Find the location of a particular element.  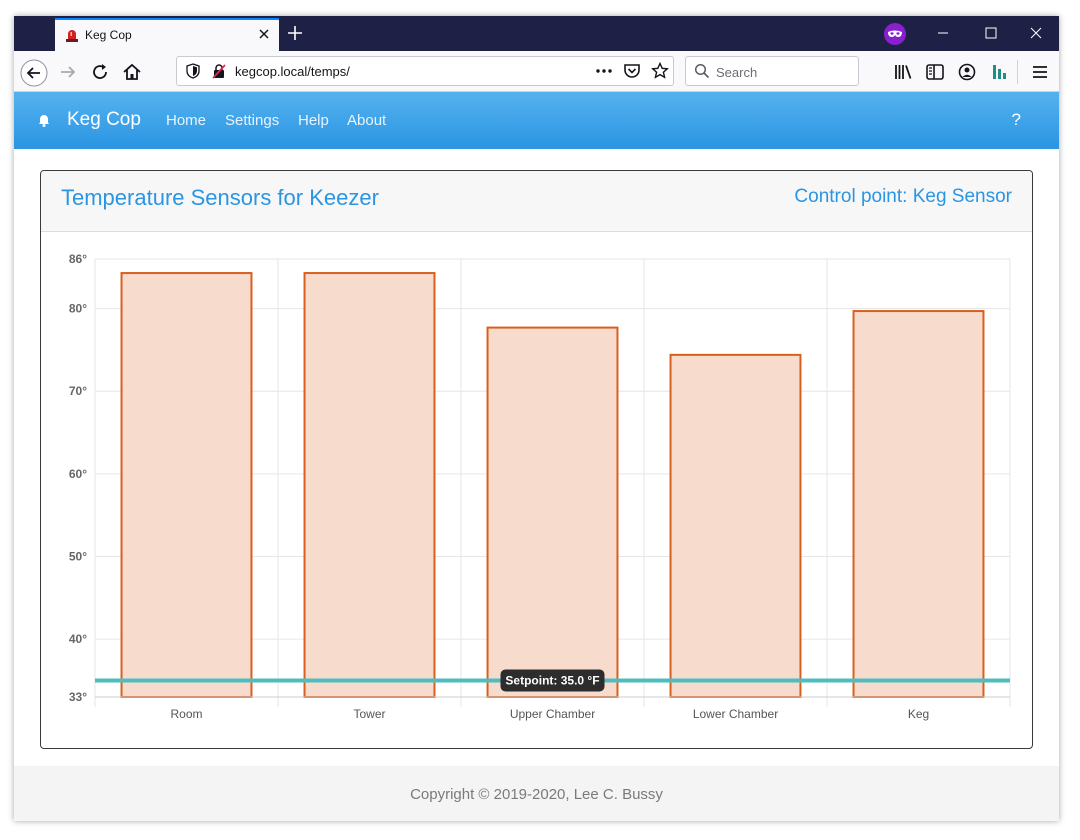

toolbar-divider is located at coordinates (1017, 72).